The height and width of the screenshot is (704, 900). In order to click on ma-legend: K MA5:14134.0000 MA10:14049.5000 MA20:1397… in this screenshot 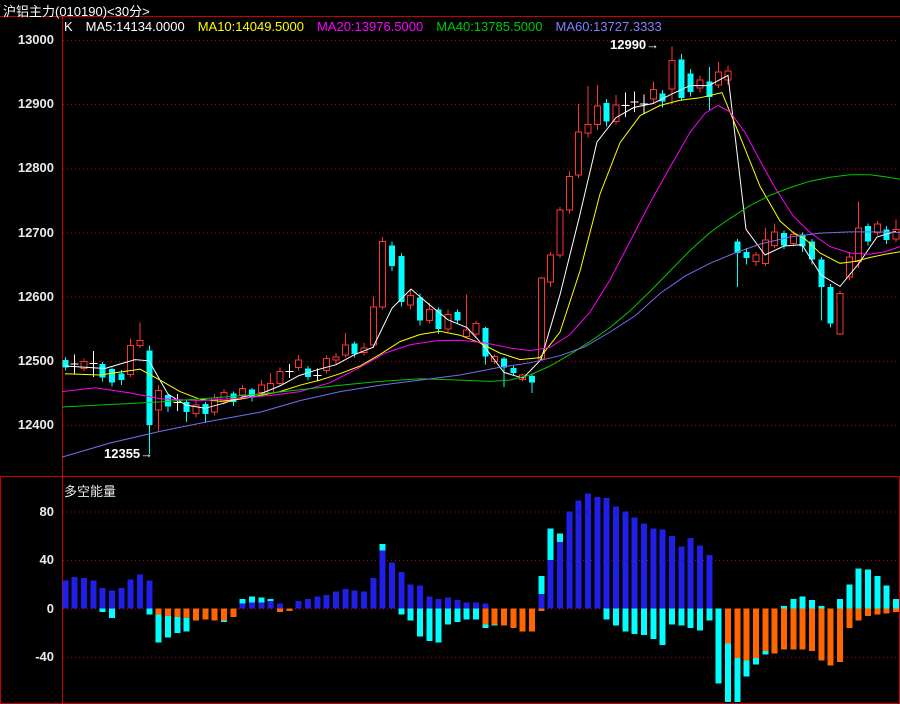, I will do `click(363, 26)`.